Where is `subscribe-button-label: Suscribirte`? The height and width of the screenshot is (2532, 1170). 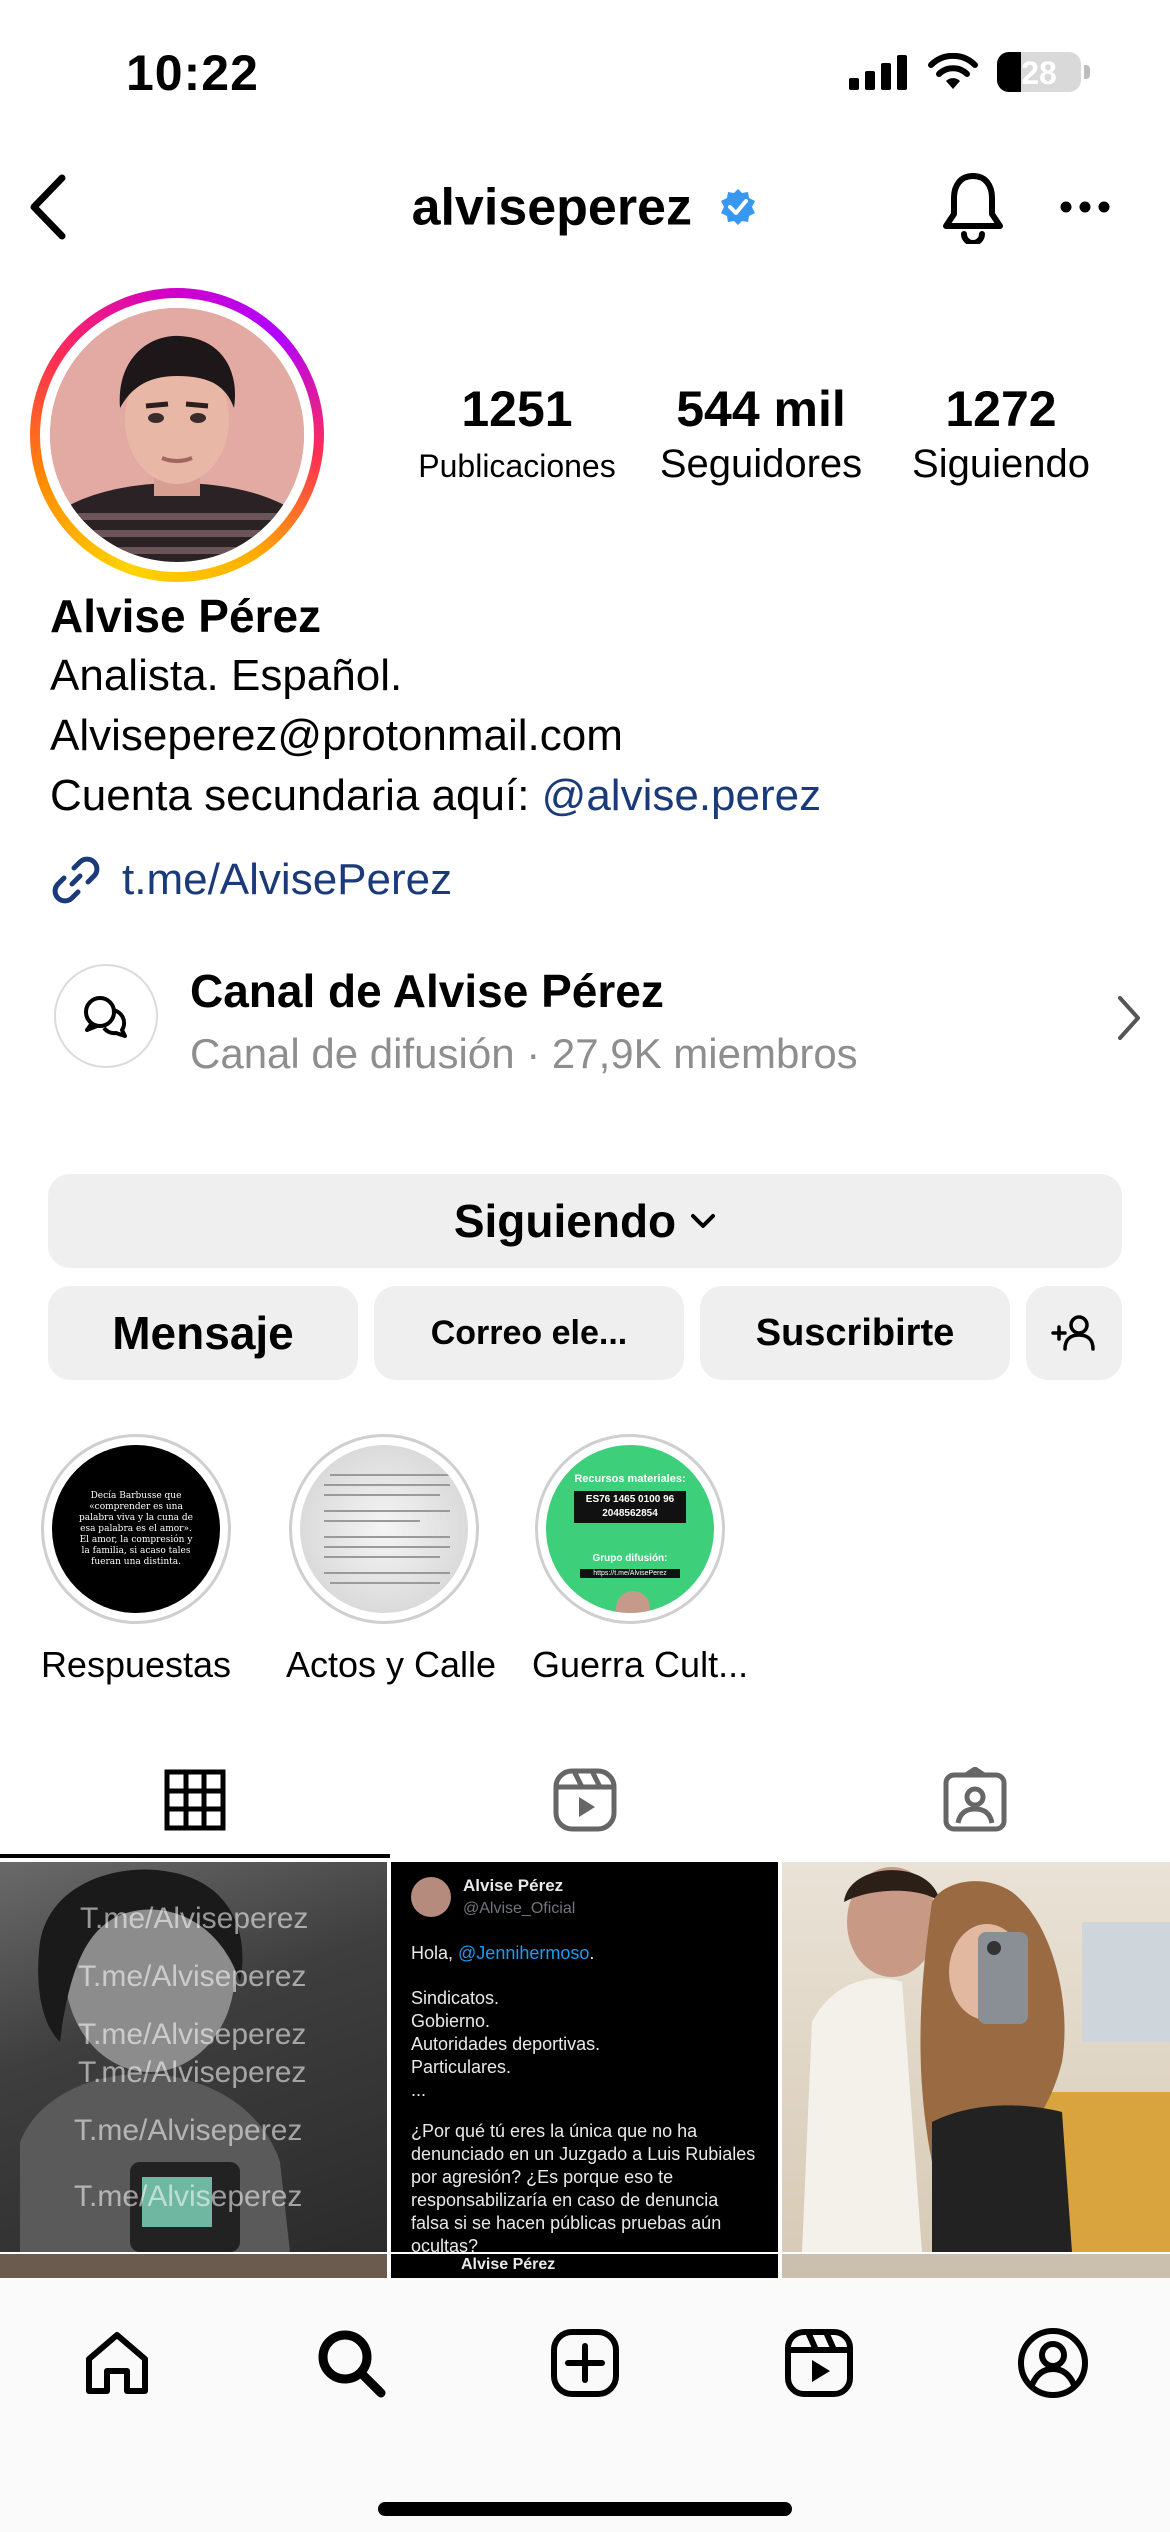
subscribe-button-label: Suscribirte is located at coordinates (855, 1332).